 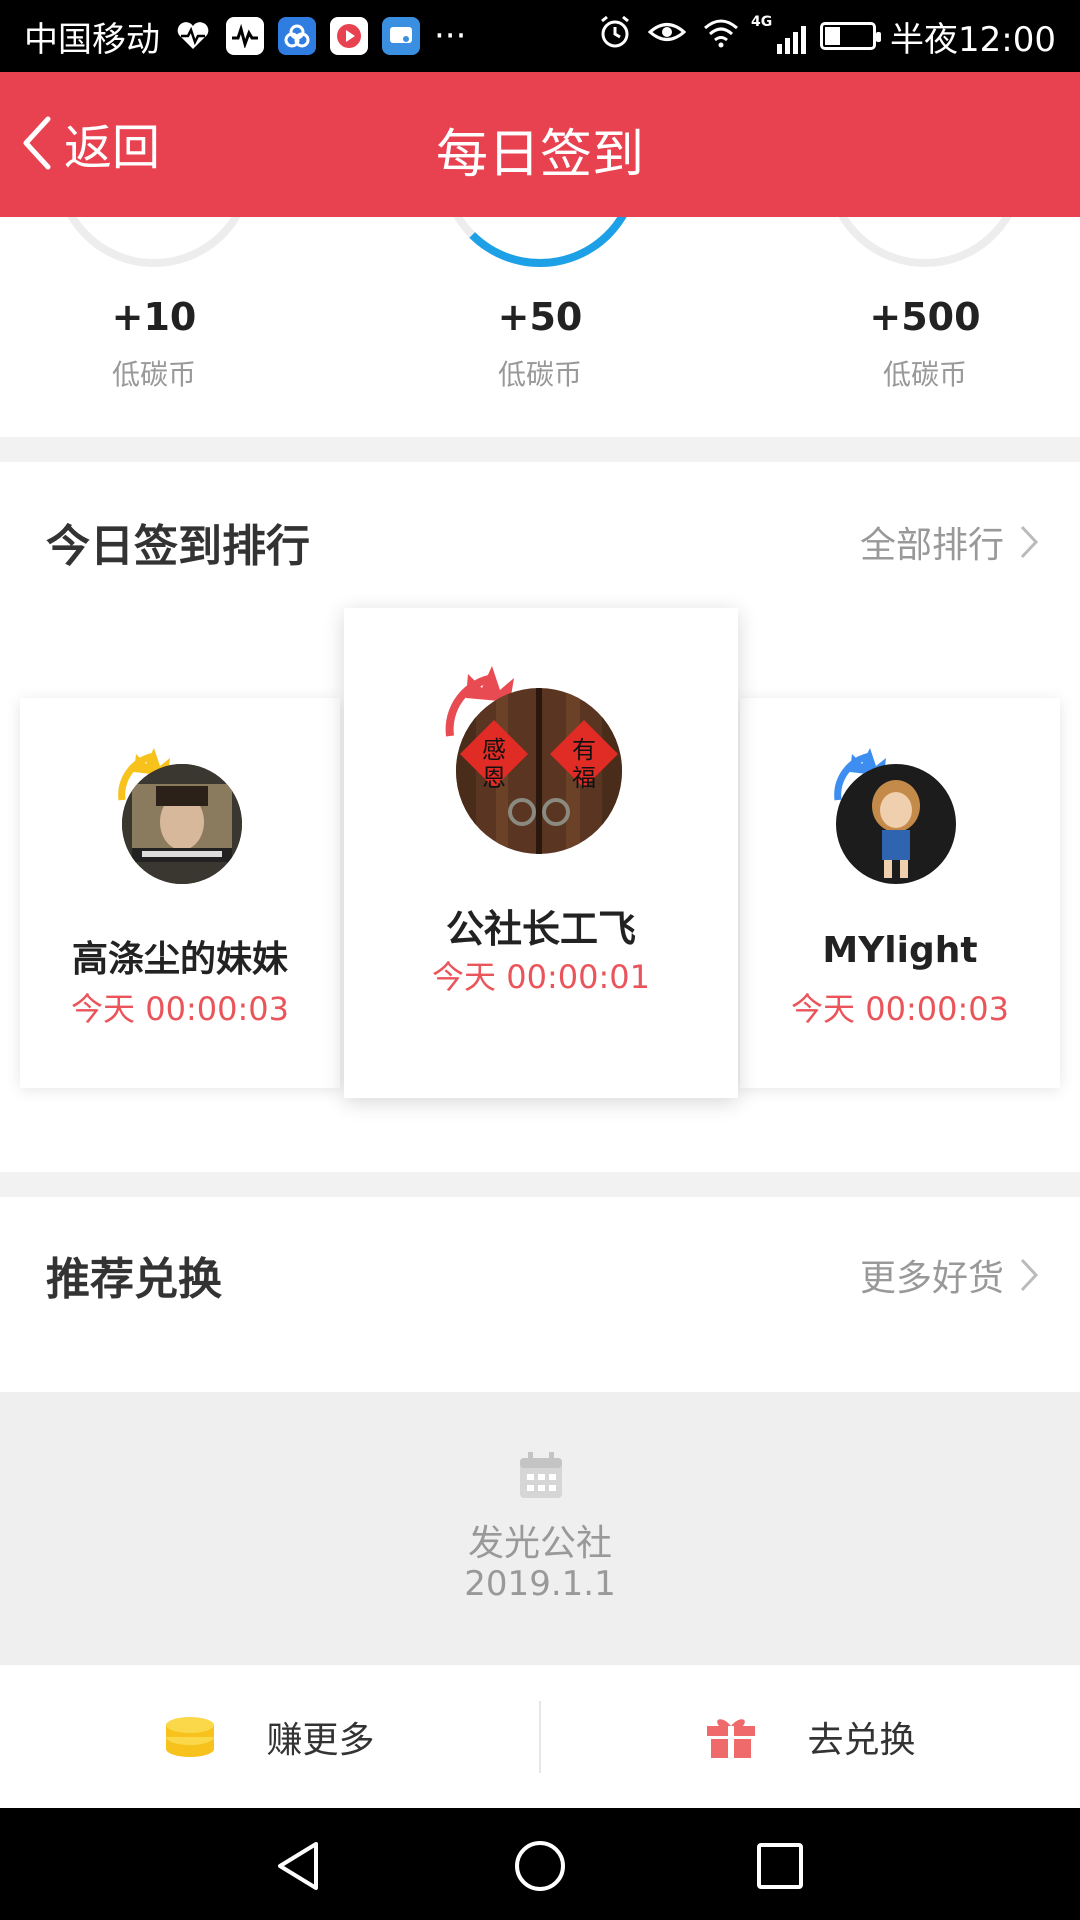 I want to click on earn-more-button: 赚更多, so click(x=269, y=1737).